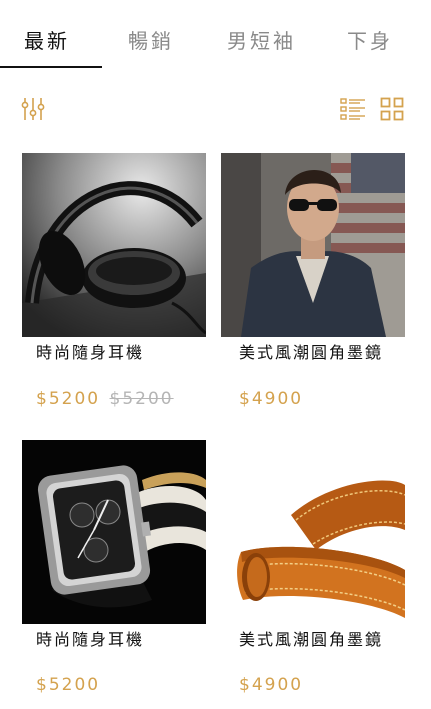  What do you see at coordinates (51, 67) in the screenshot?
I see `active-tab-indicator` at bounding box center [51, 67].